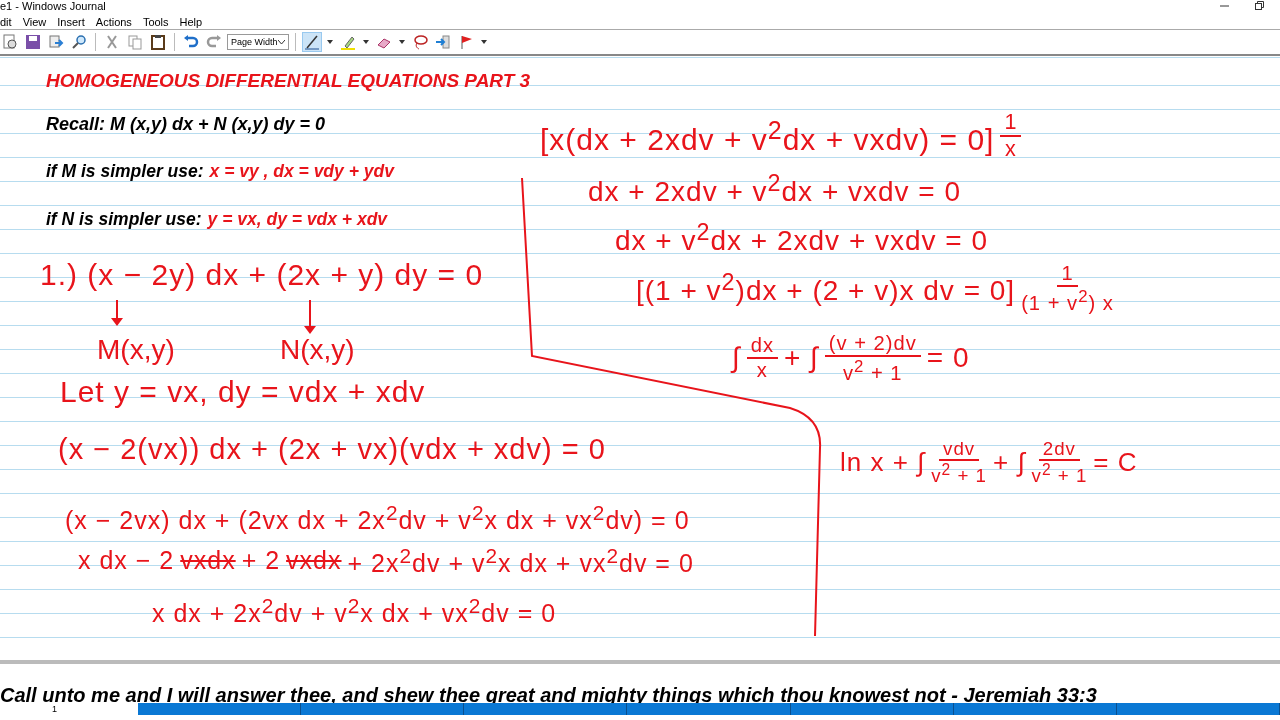 The image size is (1280, 720). I want to click on pen-icon, so click(312, 42).